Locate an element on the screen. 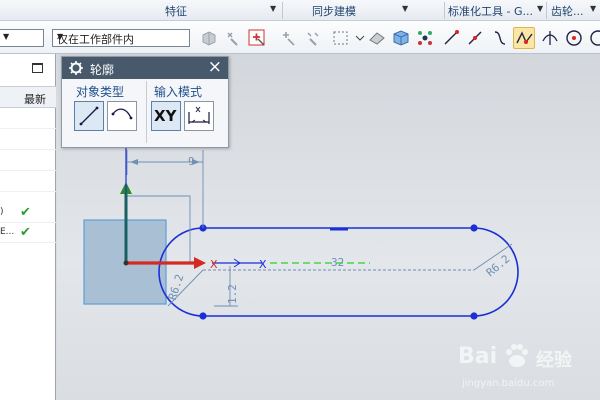  arc-icon is located at coordinates (122, 114).